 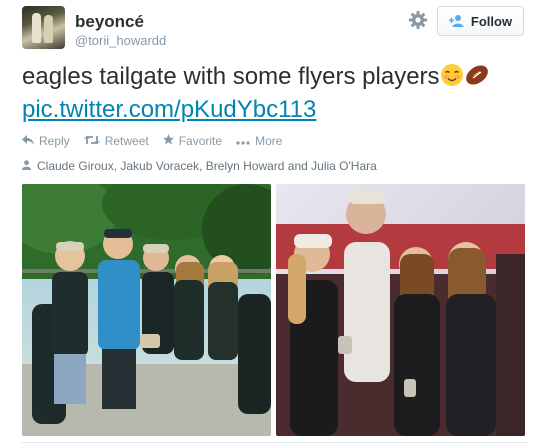 What do you see at coordinates (168, 141) in the screenshot?
I see `favorite-icon` at bounding box center [168, 141].